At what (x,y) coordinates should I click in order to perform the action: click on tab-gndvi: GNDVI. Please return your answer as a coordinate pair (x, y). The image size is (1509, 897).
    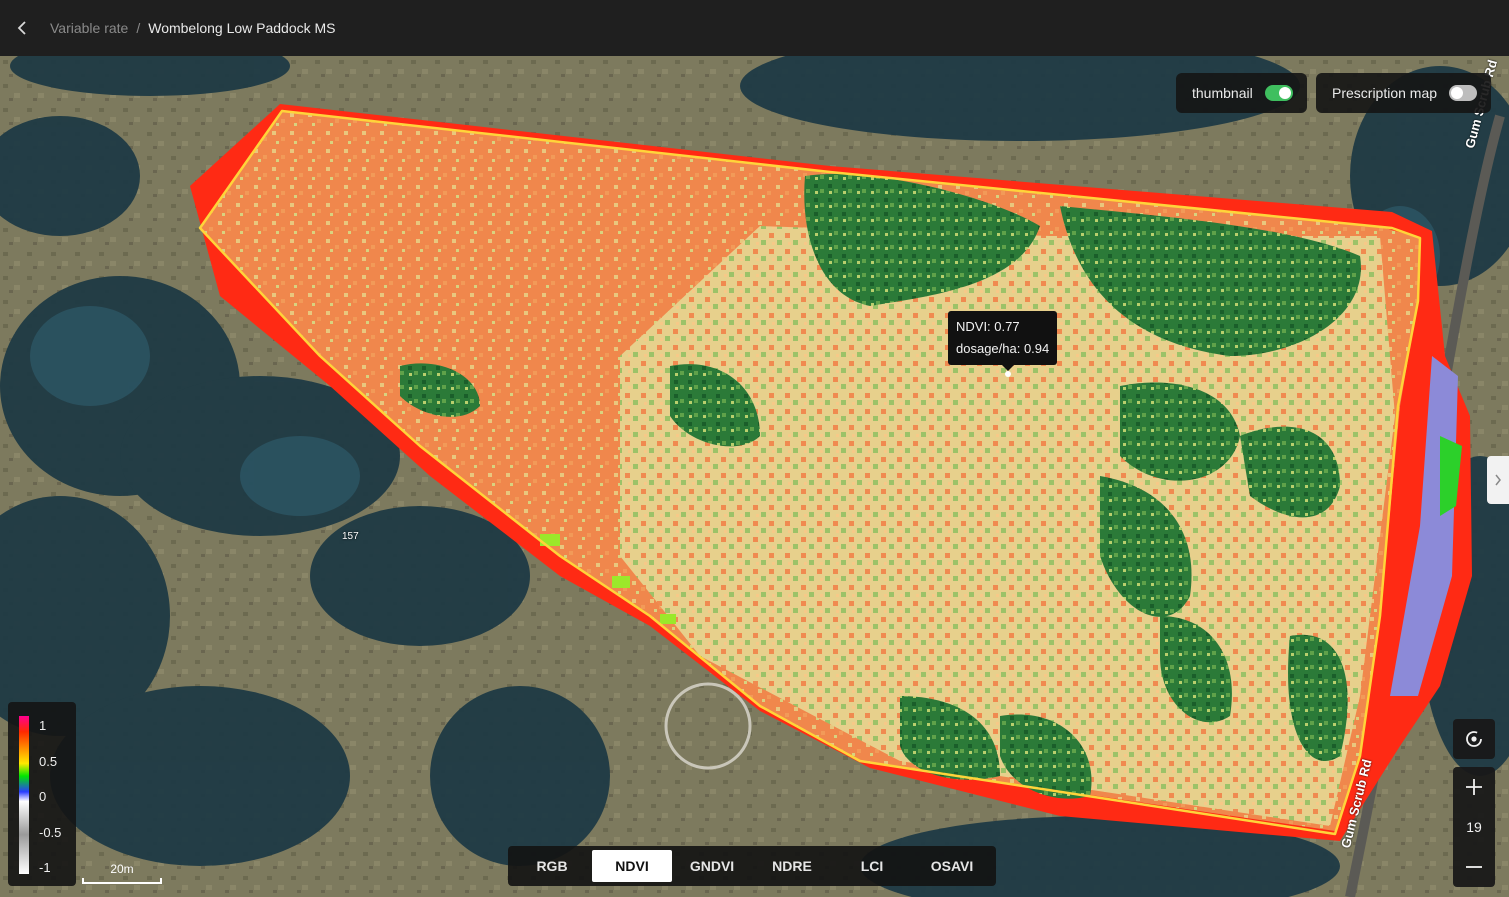
    Looking at the image, I should click on (712, 866).